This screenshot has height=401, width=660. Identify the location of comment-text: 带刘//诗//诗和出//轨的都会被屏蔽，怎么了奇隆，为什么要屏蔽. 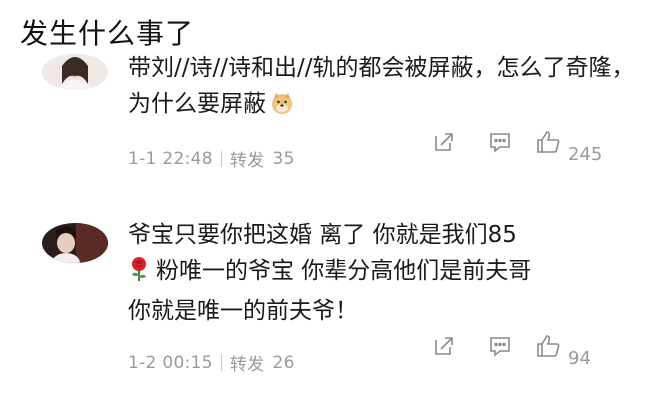
(384, 88).